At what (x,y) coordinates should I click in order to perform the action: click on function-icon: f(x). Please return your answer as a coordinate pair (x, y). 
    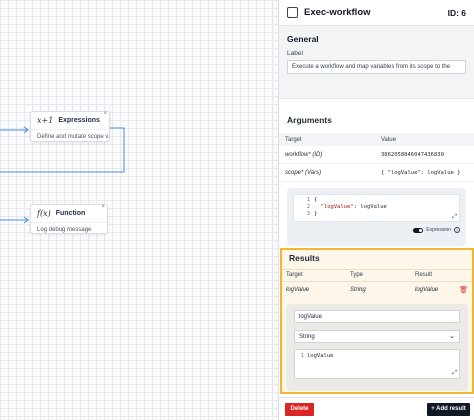
    Looking at the image, I should click on (44, 213).